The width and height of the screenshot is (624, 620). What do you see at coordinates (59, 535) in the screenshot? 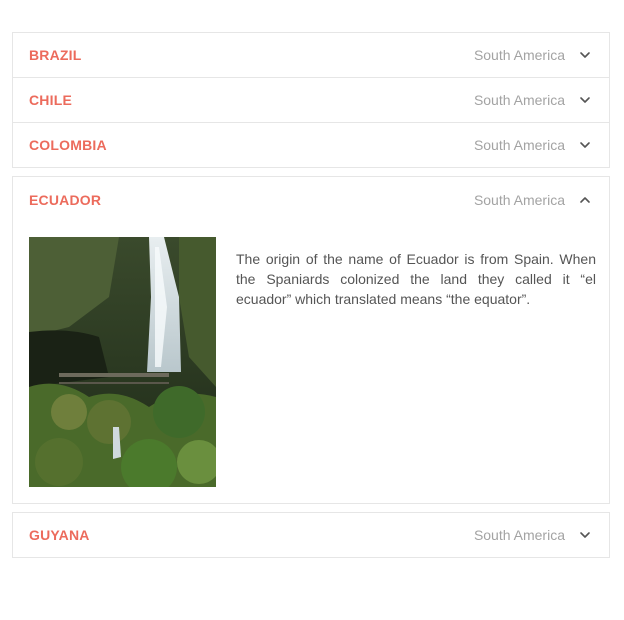
I see `country-name: GUYANA` at bounding box center [59, 535].